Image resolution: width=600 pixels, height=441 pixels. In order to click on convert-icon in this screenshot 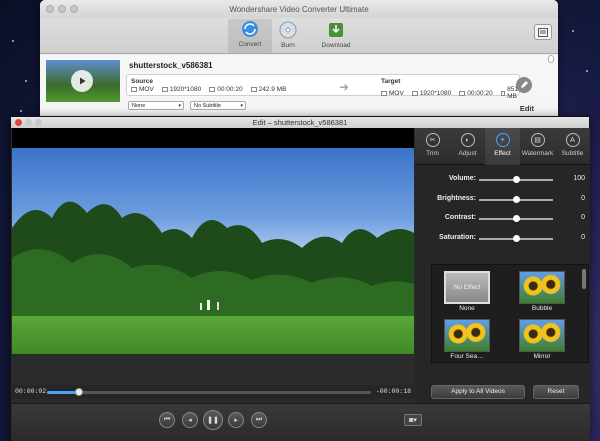, I will do `click(250, 29)`.